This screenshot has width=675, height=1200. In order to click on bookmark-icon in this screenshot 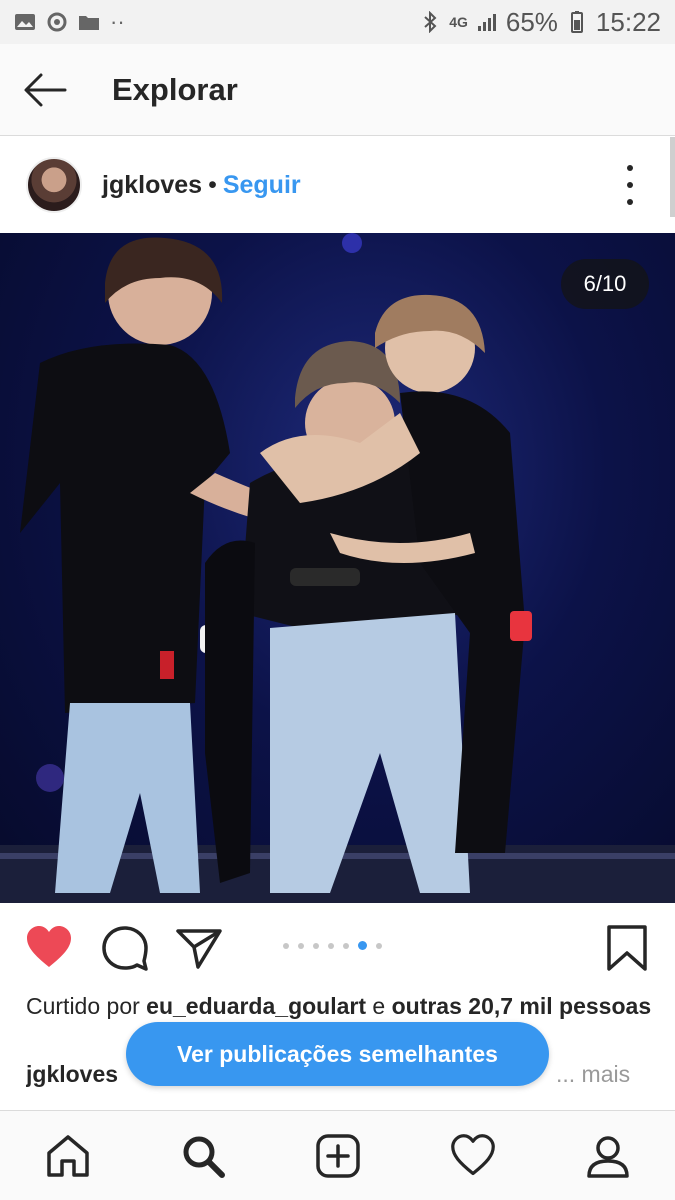, I will do `click(627, 948)`.